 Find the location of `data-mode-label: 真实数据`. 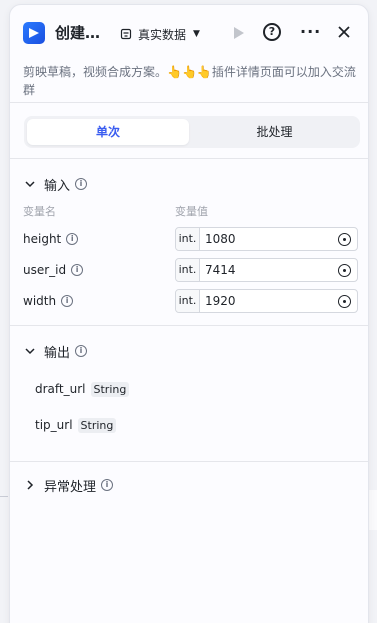

data-mode-label: 真实数据 is located at coordinates (162, 34).